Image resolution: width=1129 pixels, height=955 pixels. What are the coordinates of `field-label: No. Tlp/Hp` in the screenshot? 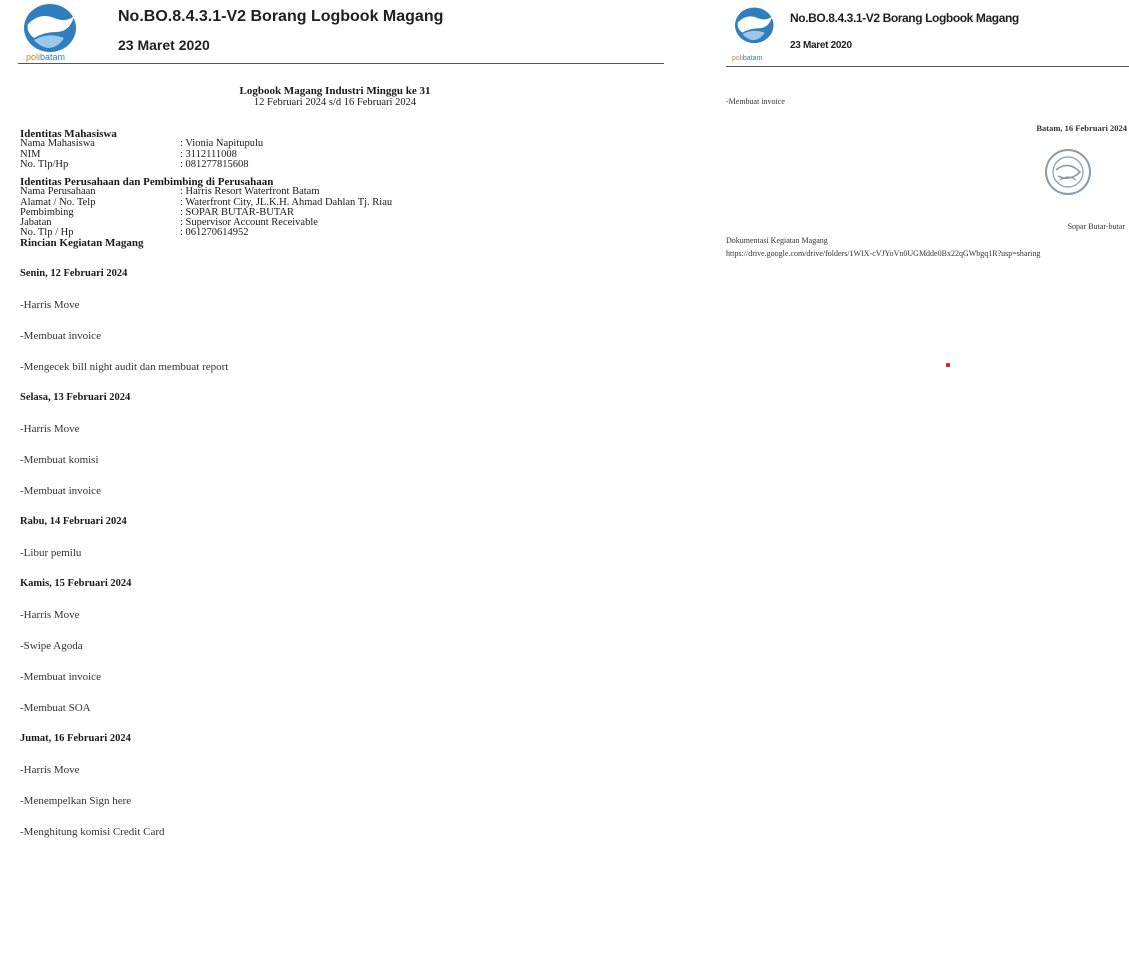 It's located at (44, 164).